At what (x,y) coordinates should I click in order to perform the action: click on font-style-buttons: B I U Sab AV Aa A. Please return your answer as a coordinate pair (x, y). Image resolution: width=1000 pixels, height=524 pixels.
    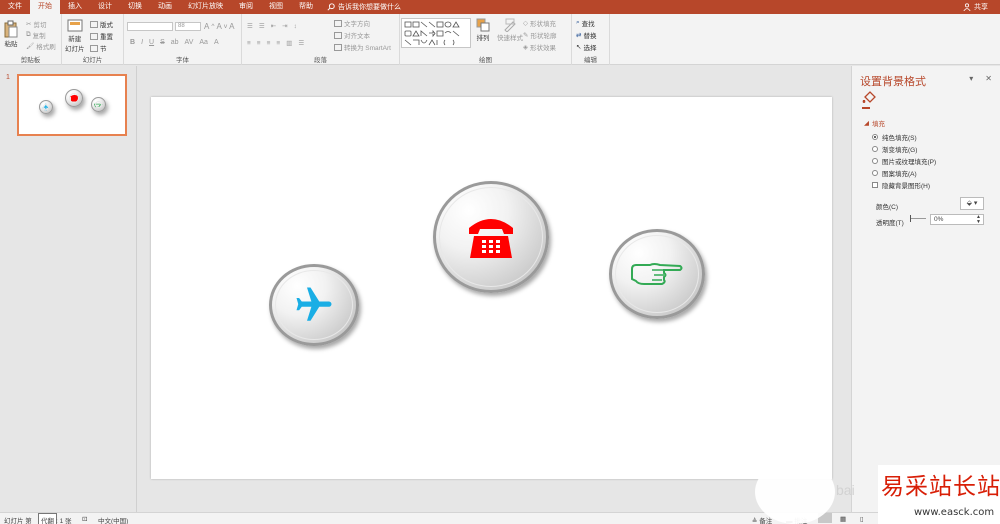
    Looking at the image, I should click on (174, 42).